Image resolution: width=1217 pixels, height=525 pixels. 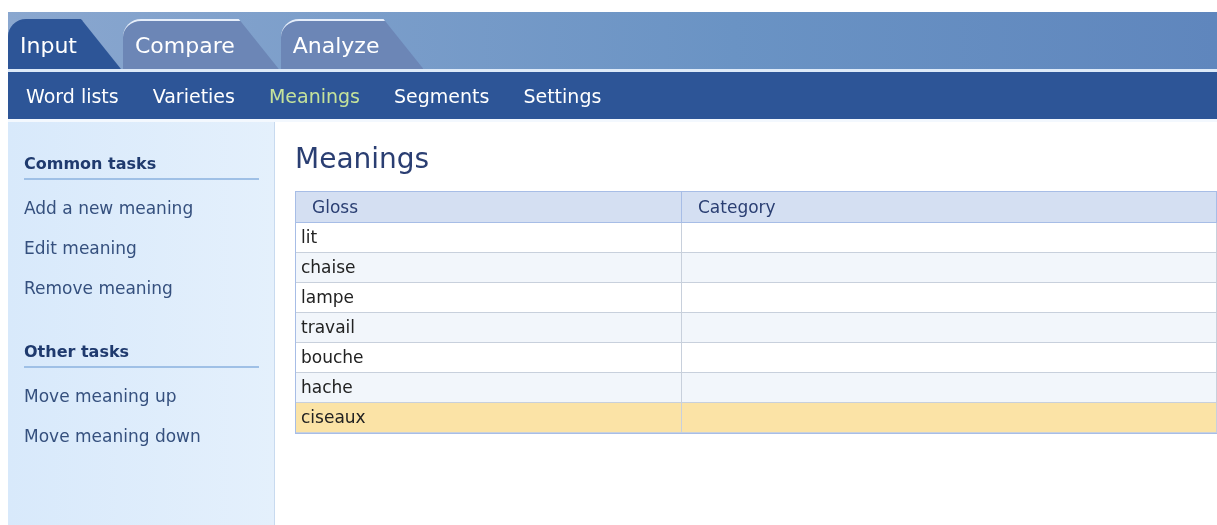 I want to click on tab: Compare, so click(x=200, y=44).